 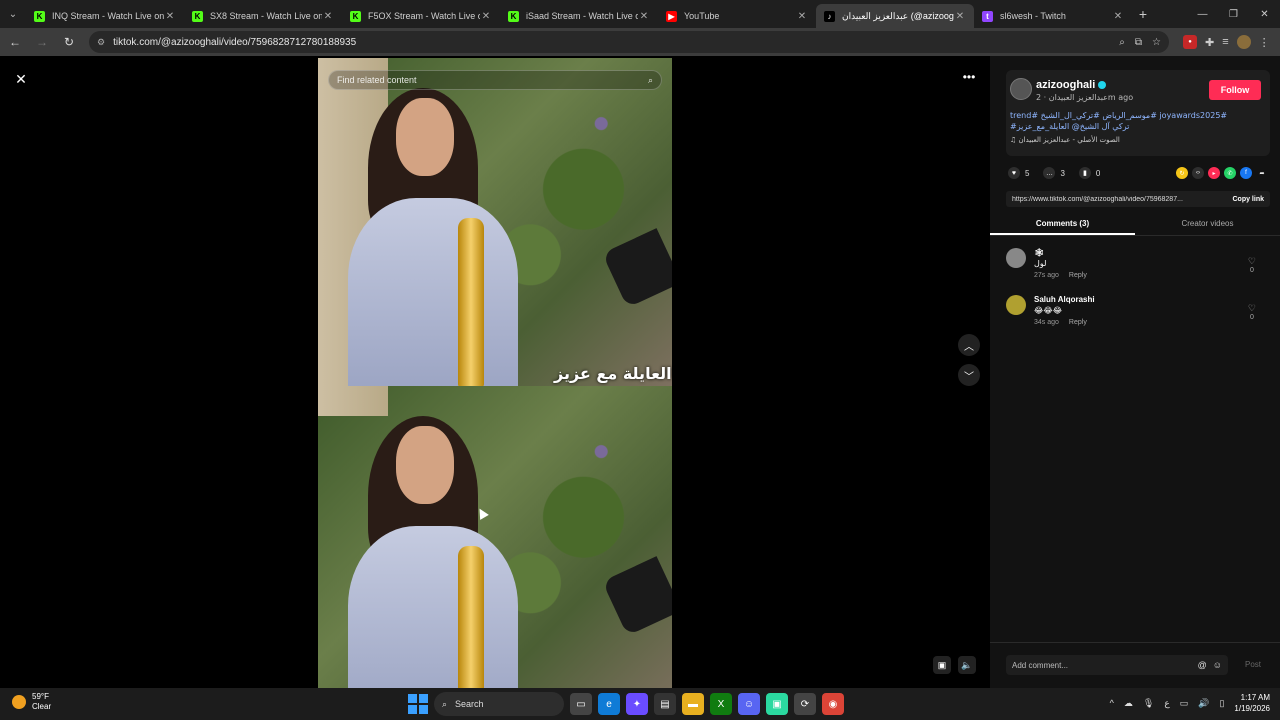 I want to click on facebook-icon: f, so click(x=1246, y=173).